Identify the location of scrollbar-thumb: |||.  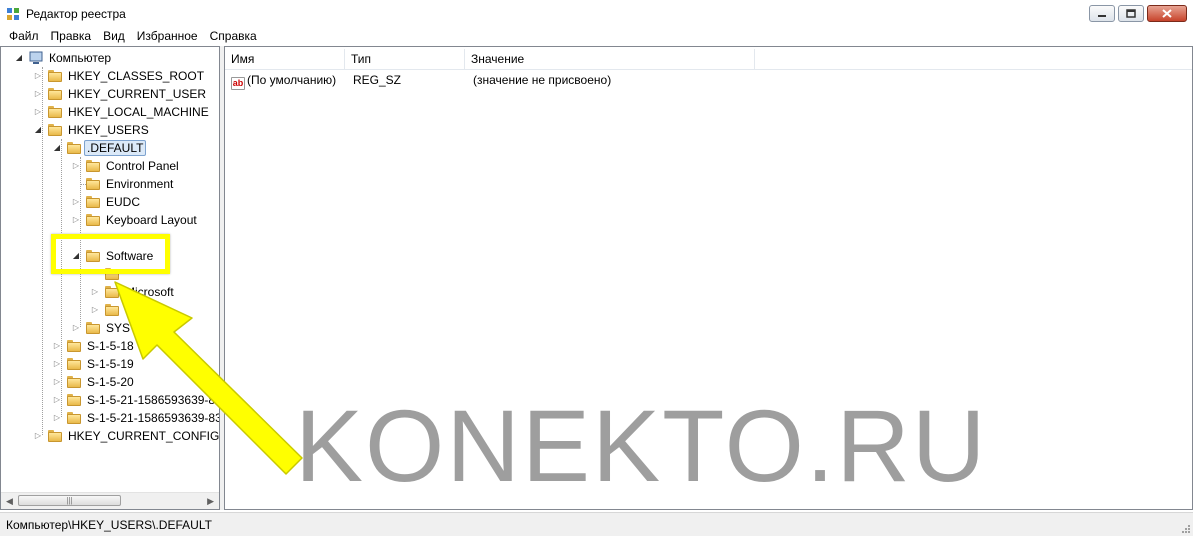
(69, 500).